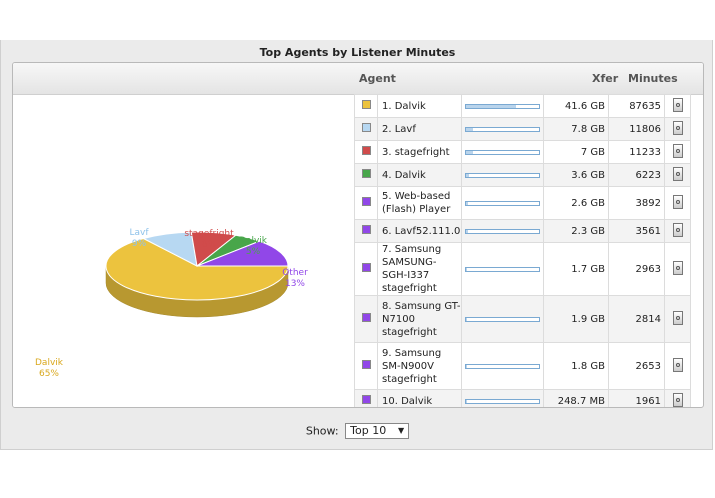 The width and height of the screenshot is (715, 498). Describe the element at coordinates (295, 284) in the screenshot. I see `pie-slice-percent: 13%` at that location.